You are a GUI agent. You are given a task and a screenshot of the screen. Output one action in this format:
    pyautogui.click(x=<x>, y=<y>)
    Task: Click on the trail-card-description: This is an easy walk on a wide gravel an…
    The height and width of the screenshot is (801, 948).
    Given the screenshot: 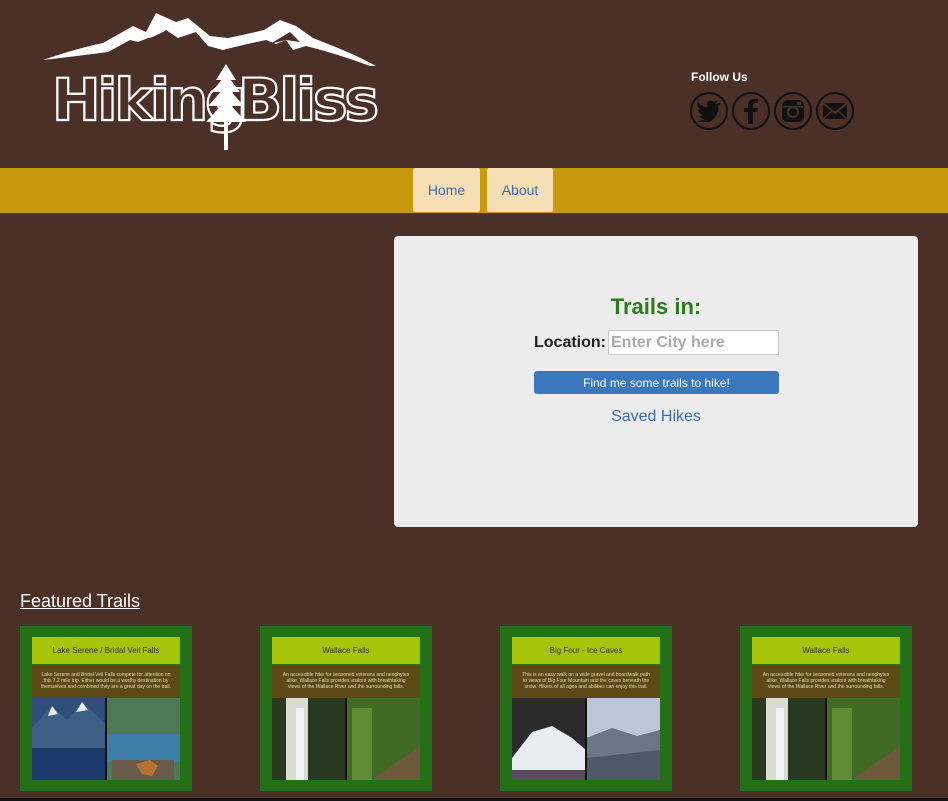 What is the action you would take?
    pyautogui.click(x=586, y=682)
    